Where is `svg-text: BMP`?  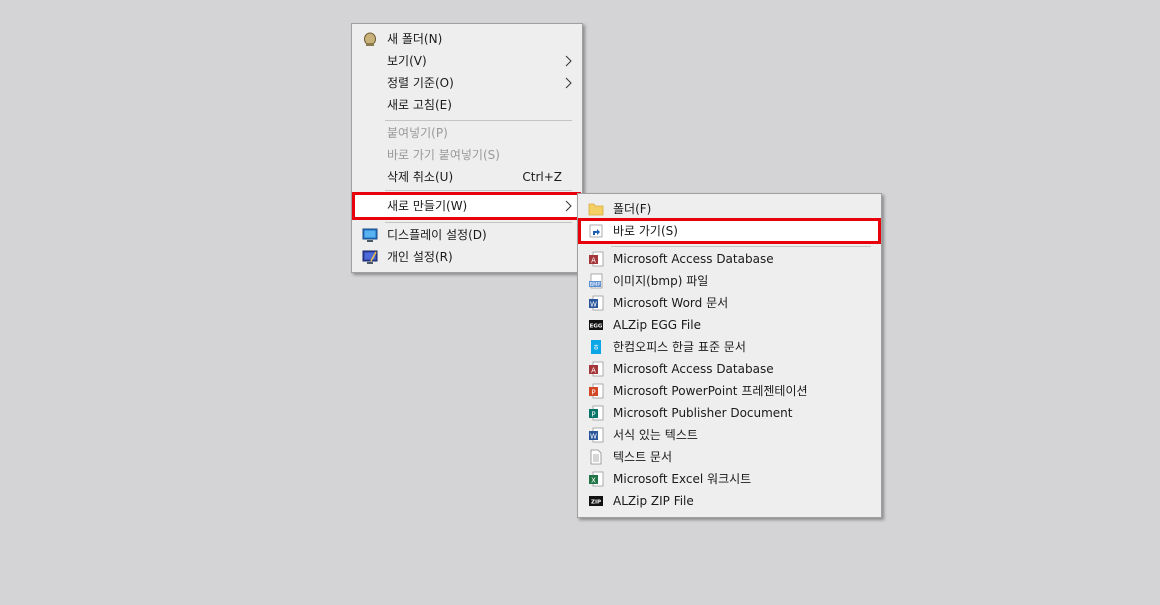
svg-text: BMP is located at coordinates (595, 285).